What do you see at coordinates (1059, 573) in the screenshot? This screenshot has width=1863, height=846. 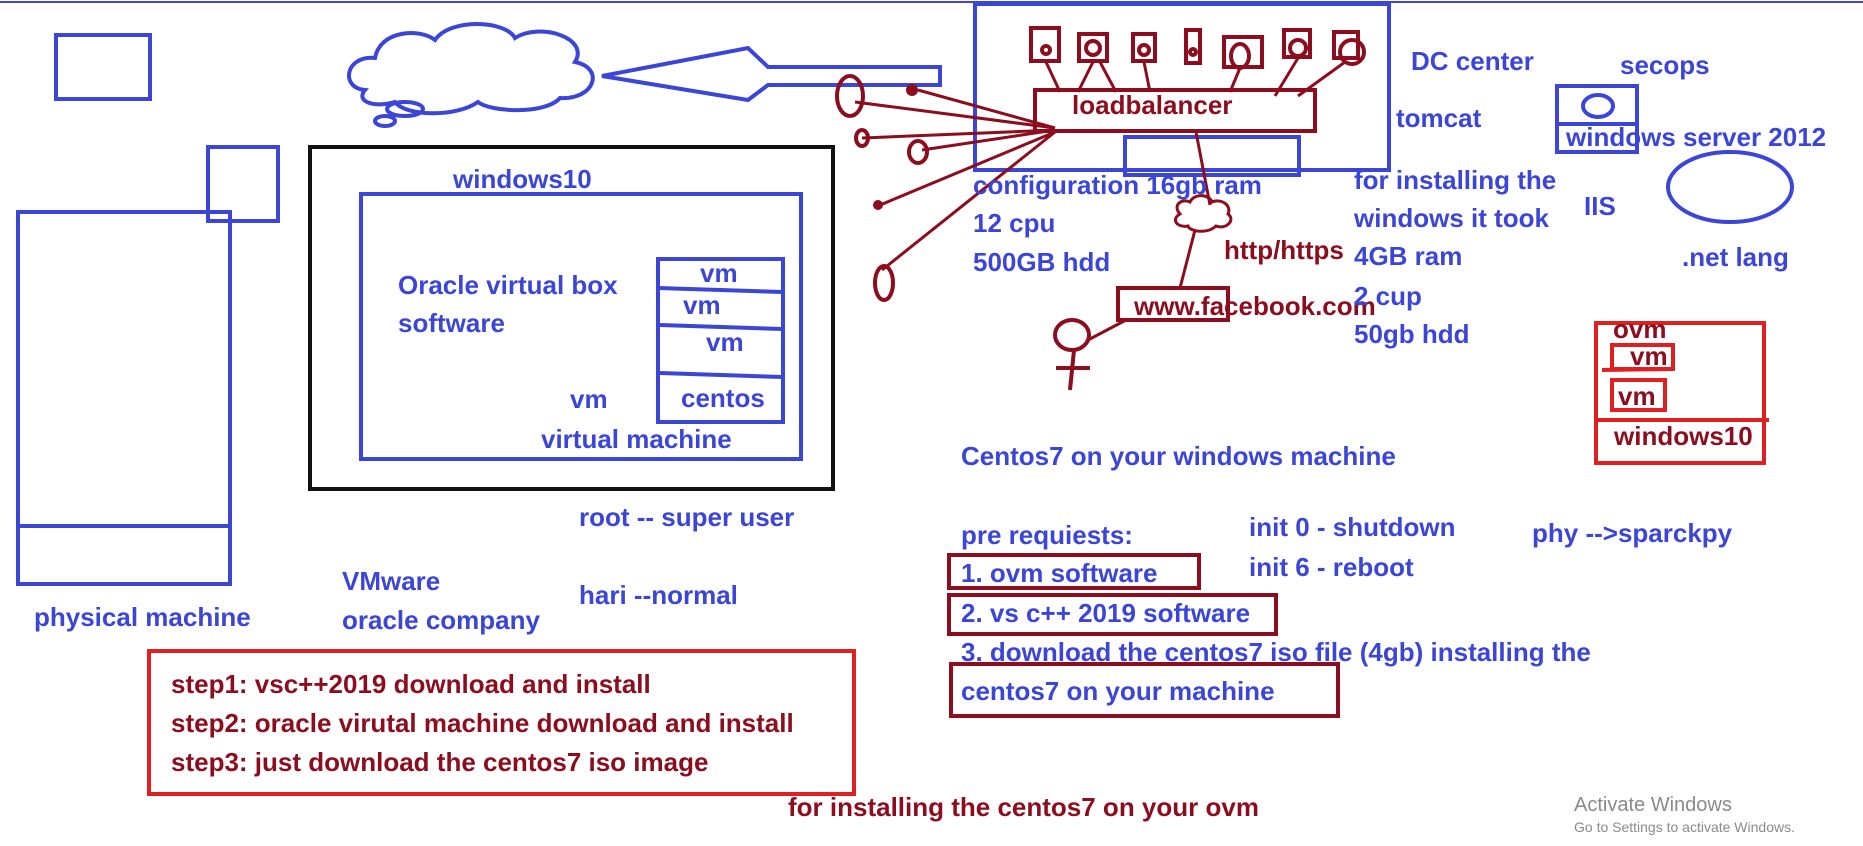 I see `prereq-item-1: 1. ovm software` at bounding box center [1059, 573].